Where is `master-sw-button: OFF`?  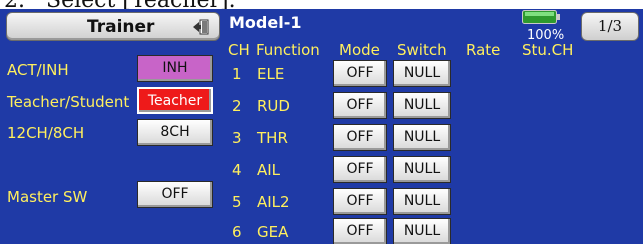
master-sw-button: OFF is located at coordinates (175, 194).